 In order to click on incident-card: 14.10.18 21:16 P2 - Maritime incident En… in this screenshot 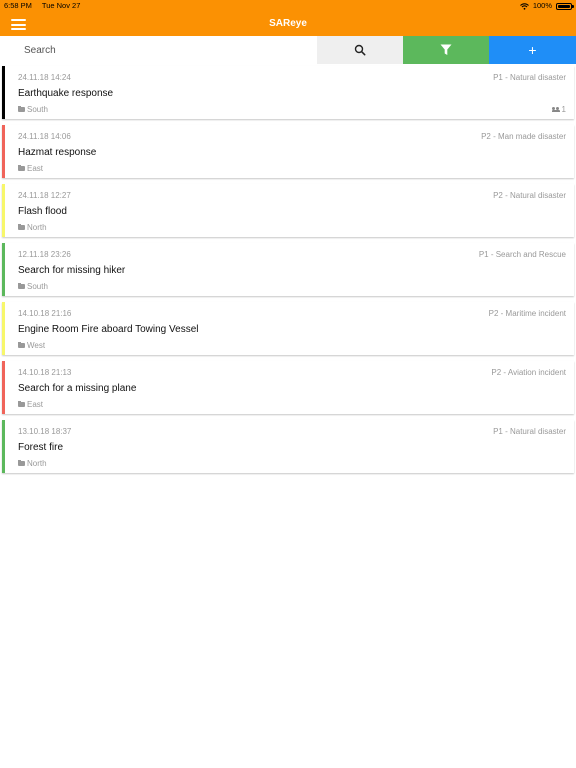, I will do `click(288, 328)`.